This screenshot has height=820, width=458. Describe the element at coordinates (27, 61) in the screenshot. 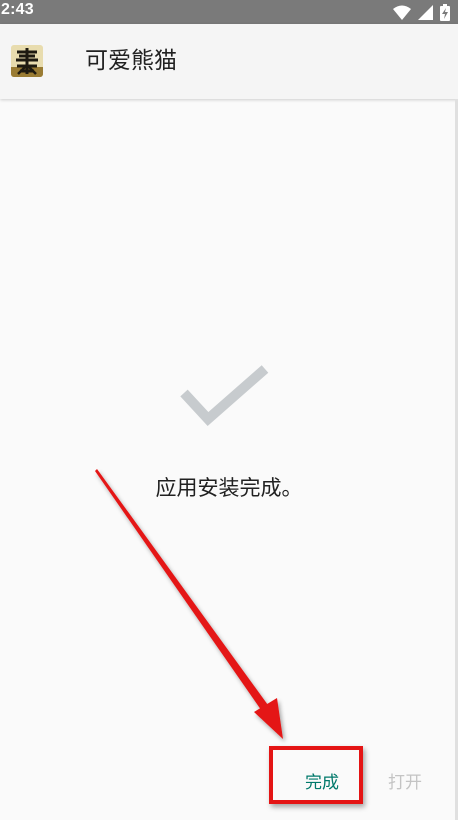

I see `app-logo-icon` at that location.